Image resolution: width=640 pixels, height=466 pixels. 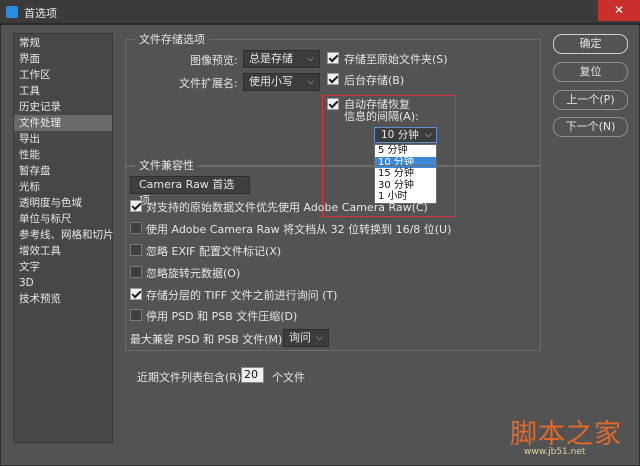 What do you see at coordinates (136, 294) in the screenshot?
I see `ask-tiff-layers-checkbox` at bounding box center [136, 294].